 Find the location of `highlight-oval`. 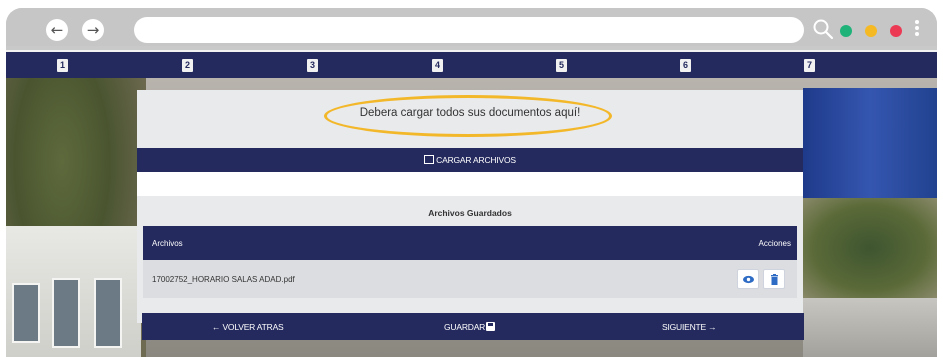

highlight-oval is located at coordinates (468, 116).